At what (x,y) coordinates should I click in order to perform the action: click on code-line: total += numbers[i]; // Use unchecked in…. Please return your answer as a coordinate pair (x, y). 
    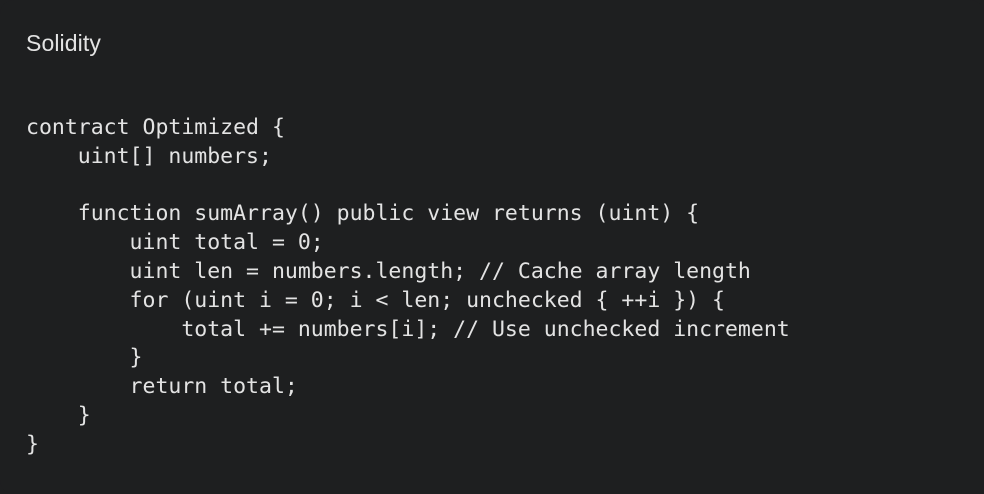
    Looking at the image, I should click on (408, 329).